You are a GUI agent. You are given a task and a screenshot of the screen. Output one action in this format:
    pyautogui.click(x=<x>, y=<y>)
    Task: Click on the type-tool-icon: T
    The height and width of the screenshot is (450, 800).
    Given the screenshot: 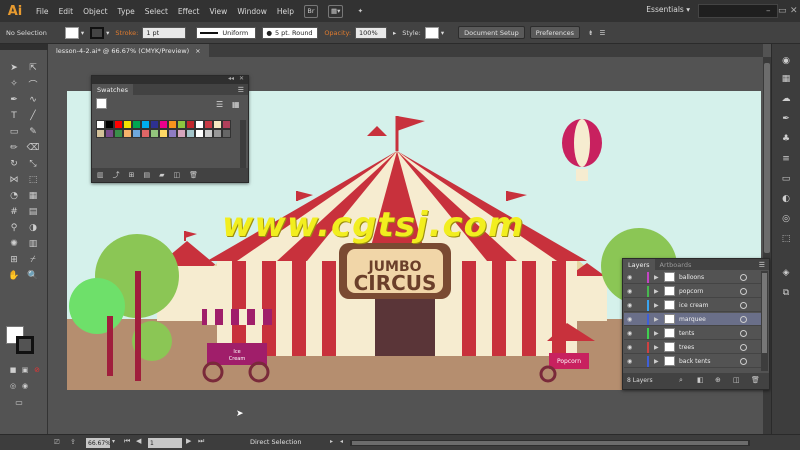 What is the action you would take?
    pyautogui.click(x=14, y=116)
    